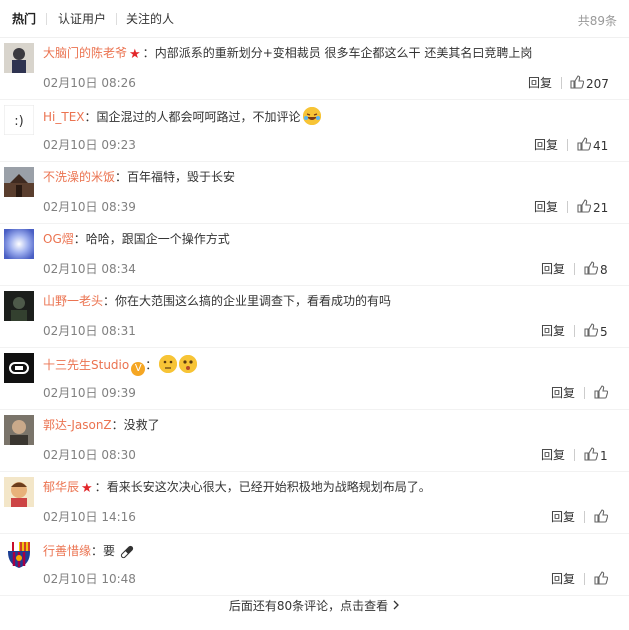 The width and height of the screenshot is (629, 630). I want to click on comment-time: 02月10日 08:30, so click(89, 455).